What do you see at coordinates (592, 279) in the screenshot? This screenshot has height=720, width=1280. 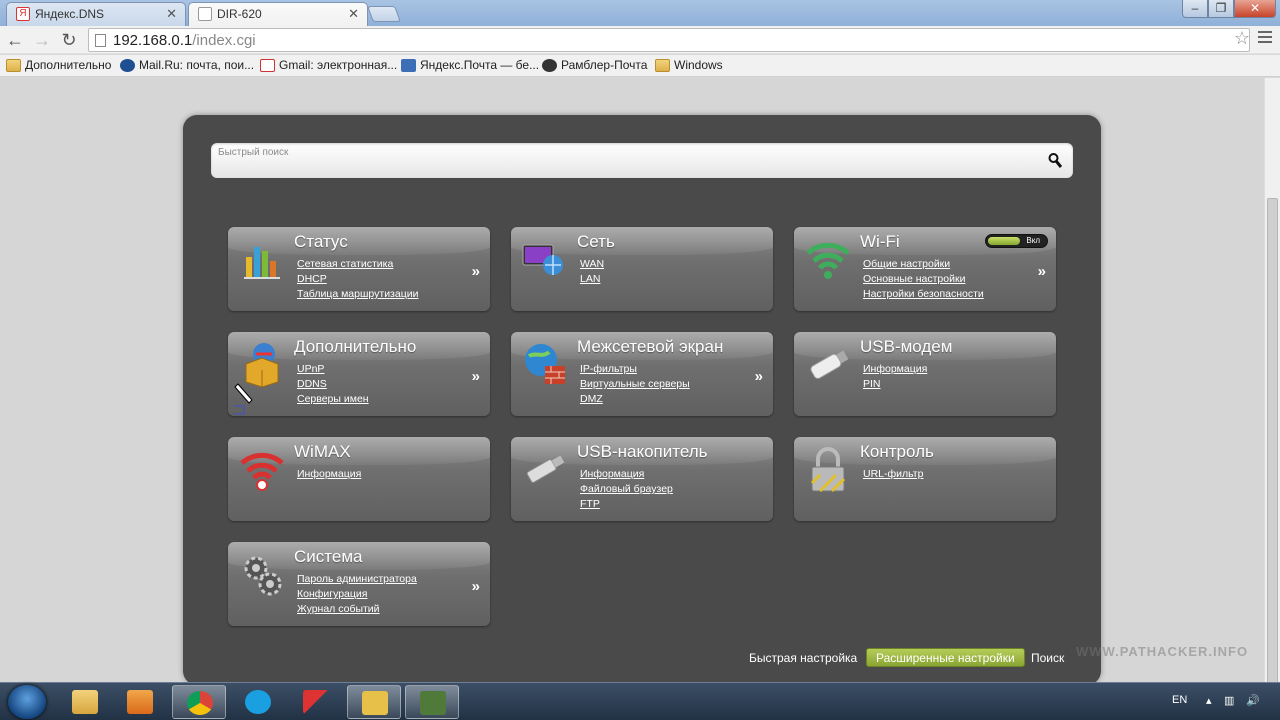 I see `link-lan: LAN` at bounding box center [592, 279].